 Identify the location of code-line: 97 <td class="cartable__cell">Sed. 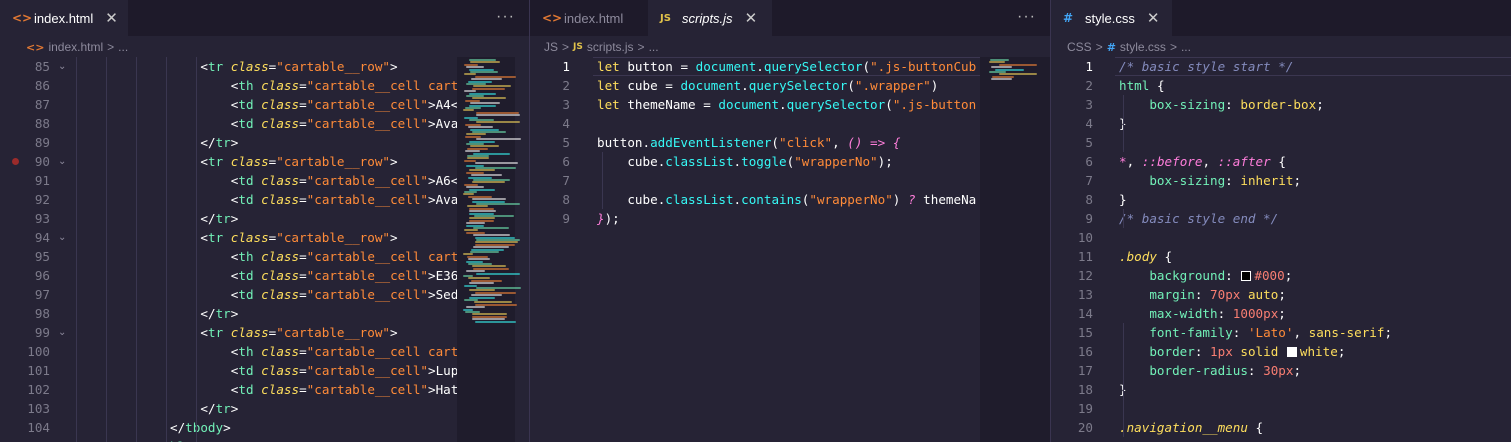
(264, 294).